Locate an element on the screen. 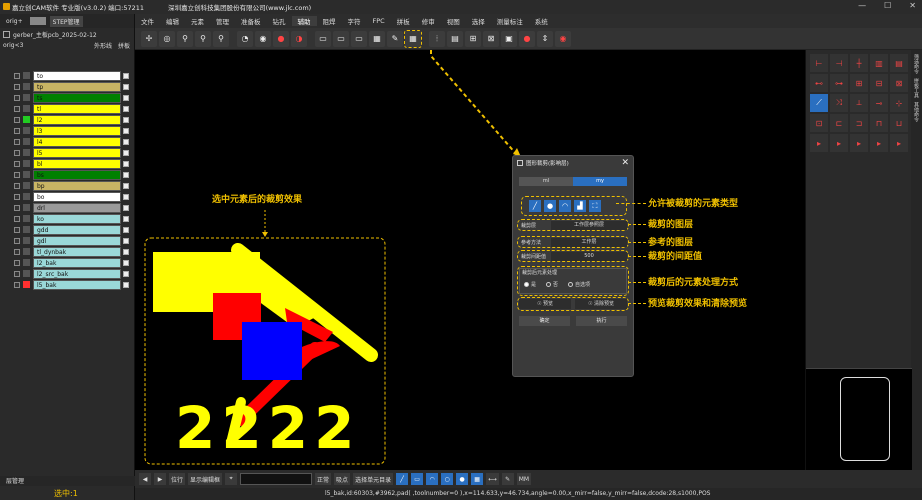  unit-select: MM is located at coordinates (524, 479).